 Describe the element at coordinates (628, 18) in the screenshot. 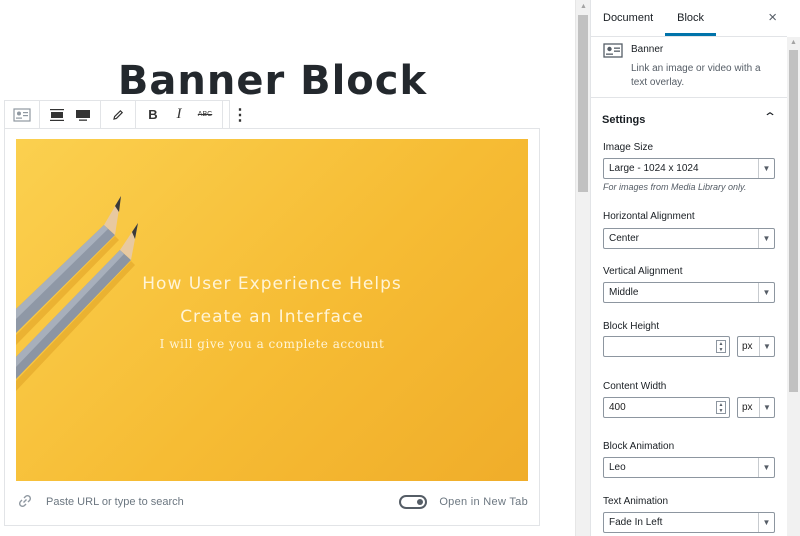

I see `tab-document: Document` at that location.